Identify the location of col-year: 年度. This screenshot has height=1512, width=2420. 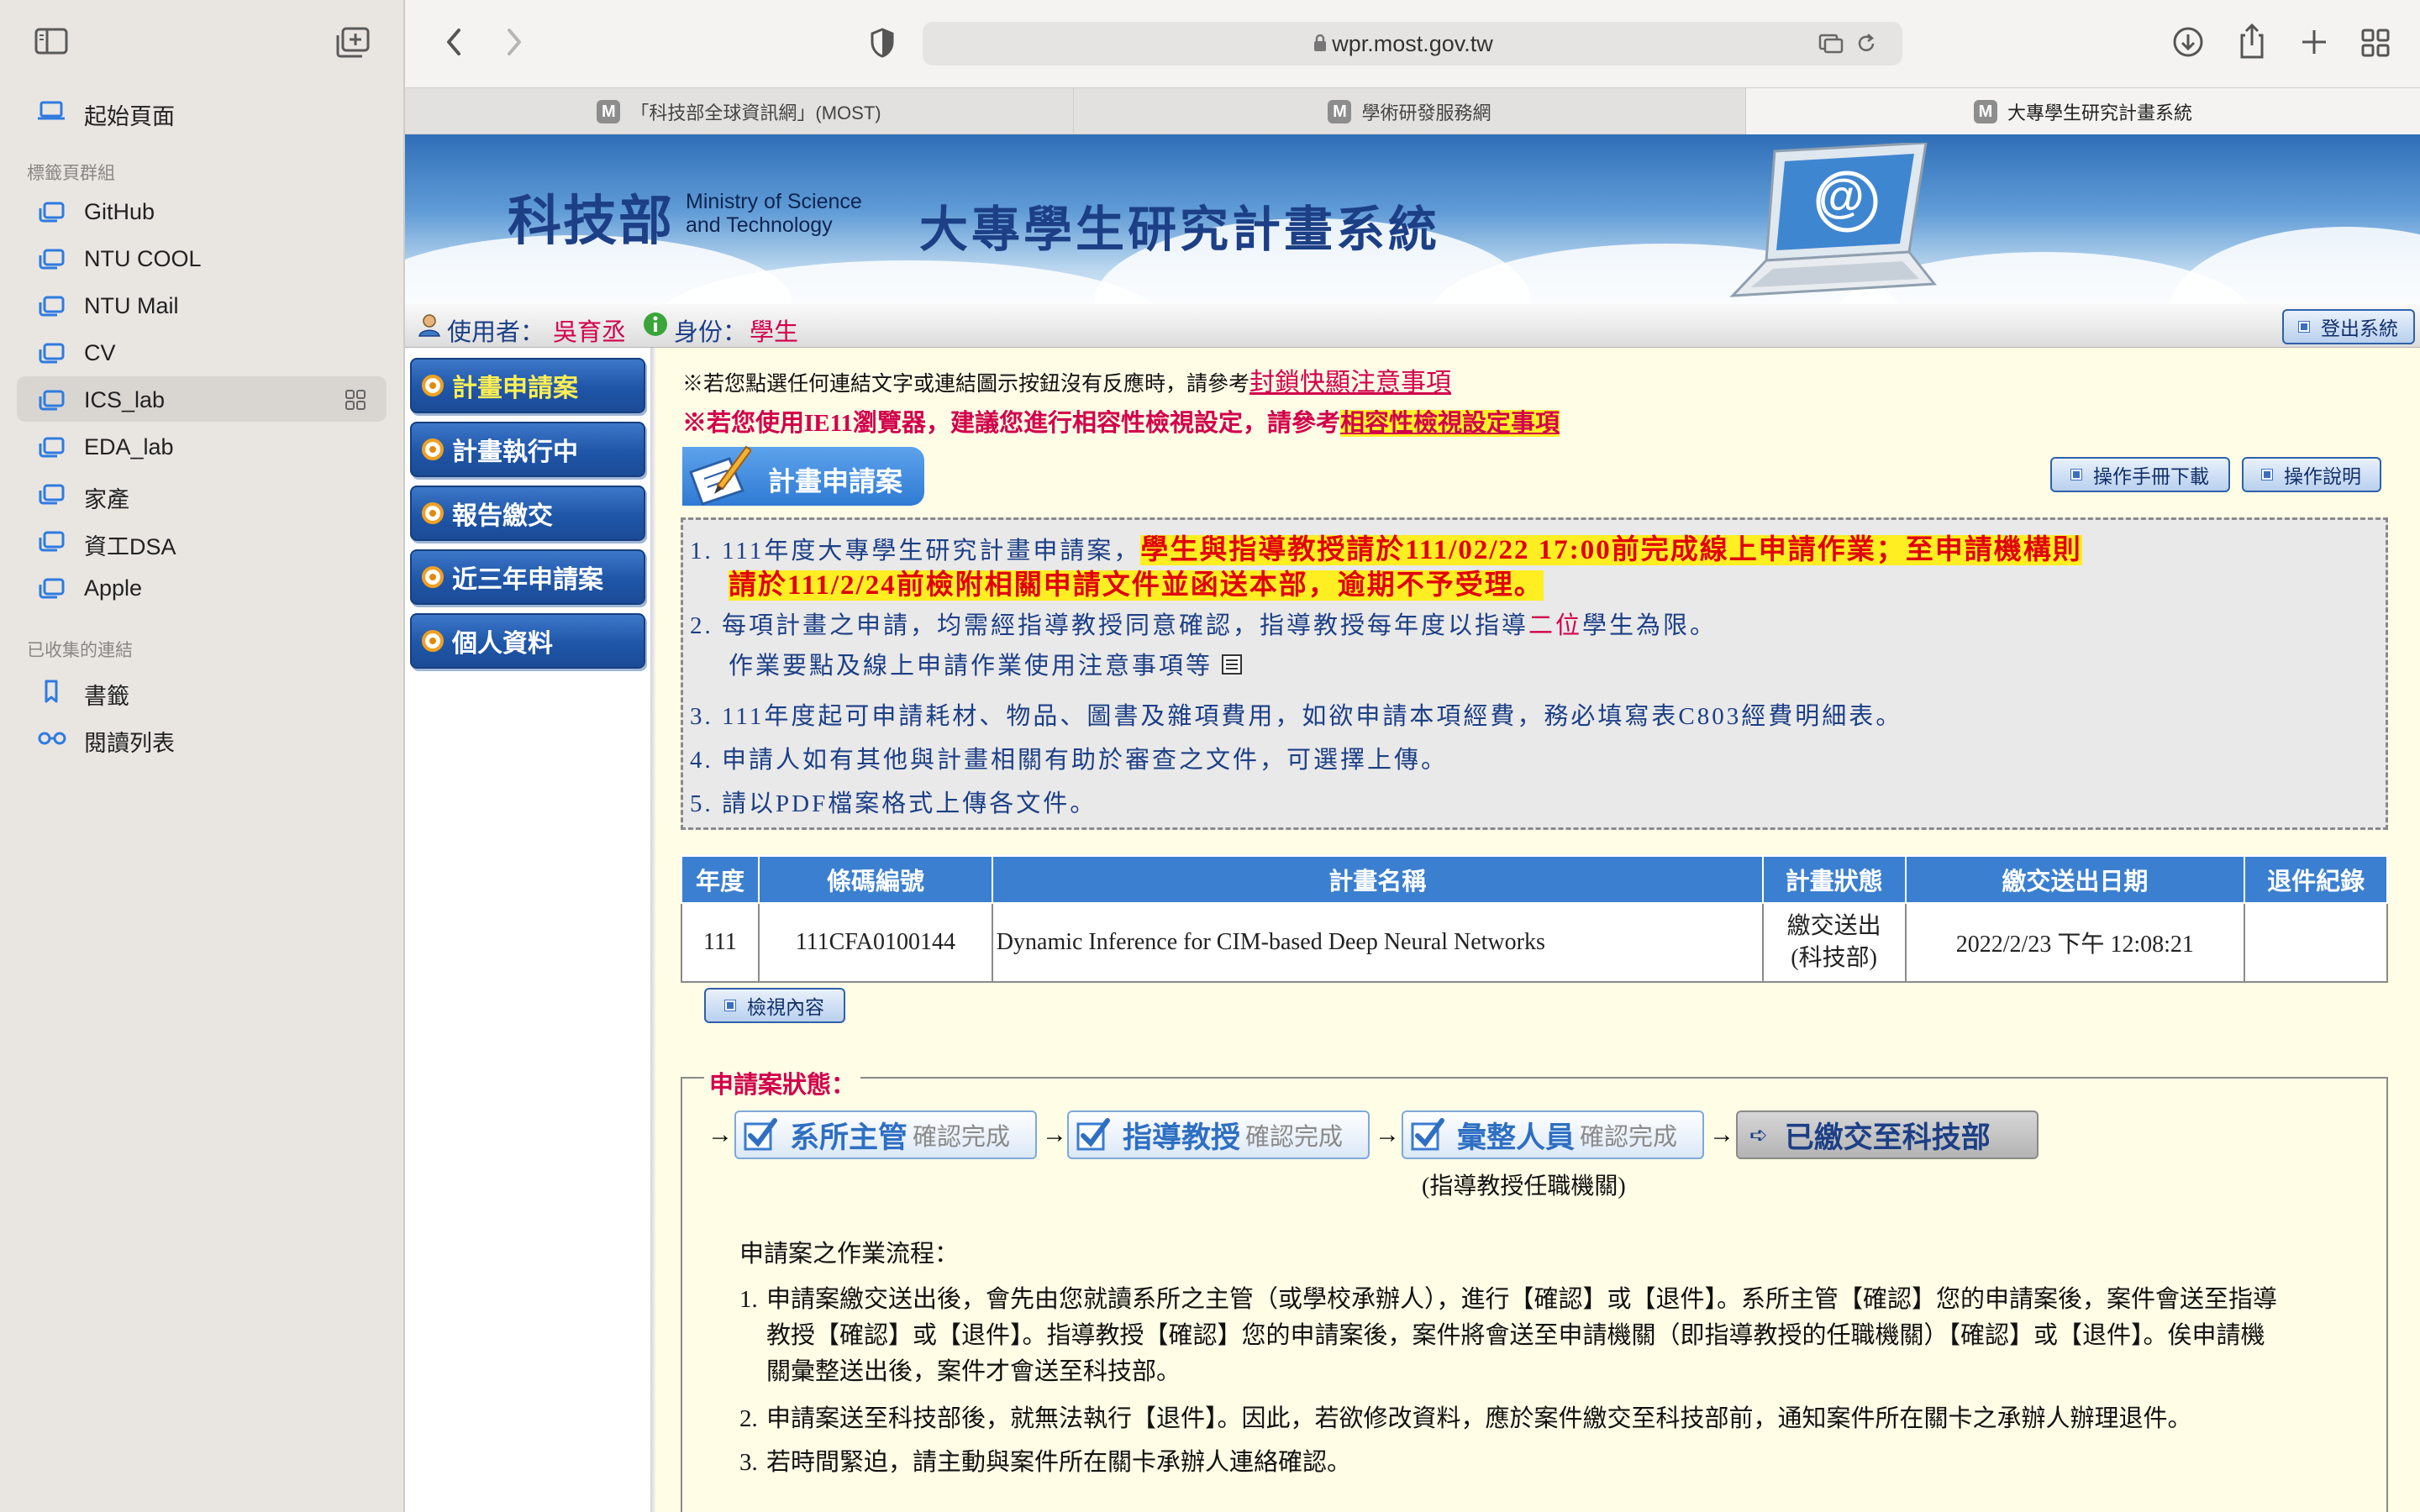
(720, 879).